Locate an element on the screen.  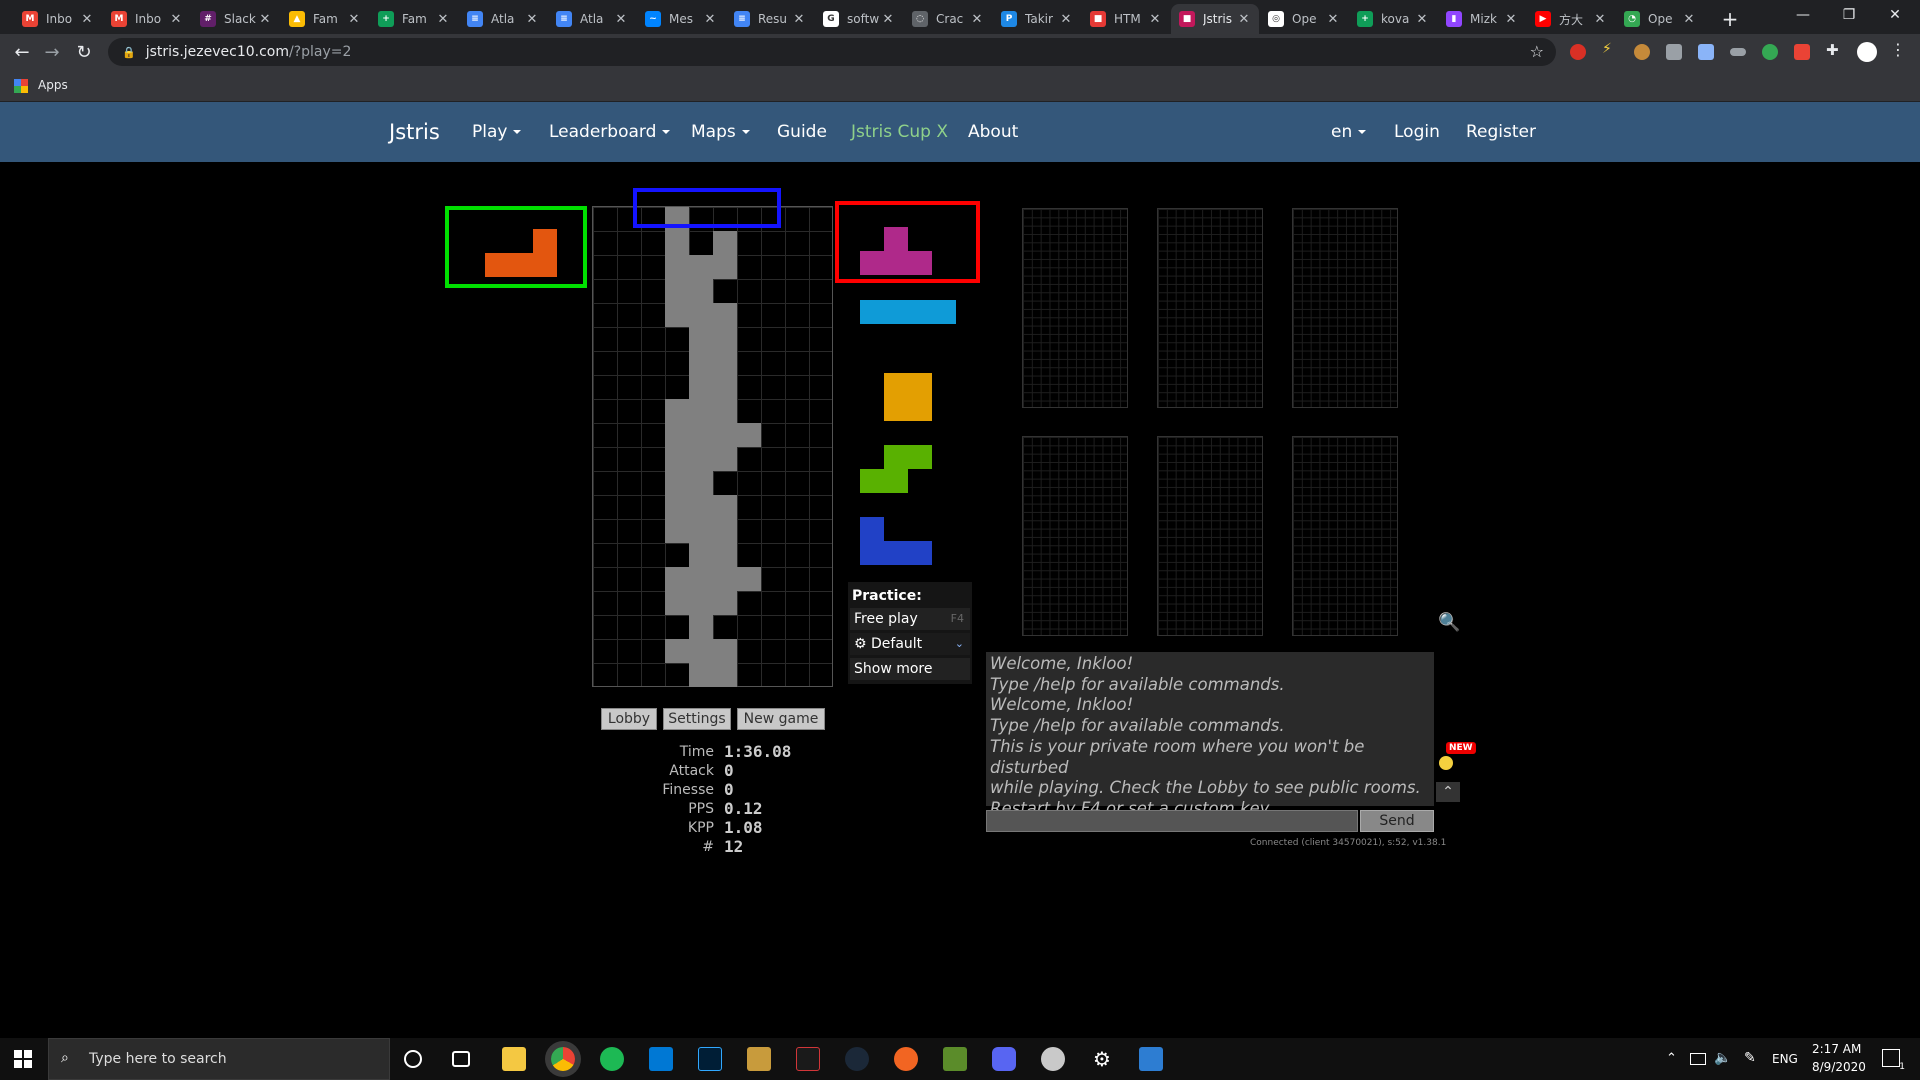
new-tab-button: + is located at coordinates (1730, 19).